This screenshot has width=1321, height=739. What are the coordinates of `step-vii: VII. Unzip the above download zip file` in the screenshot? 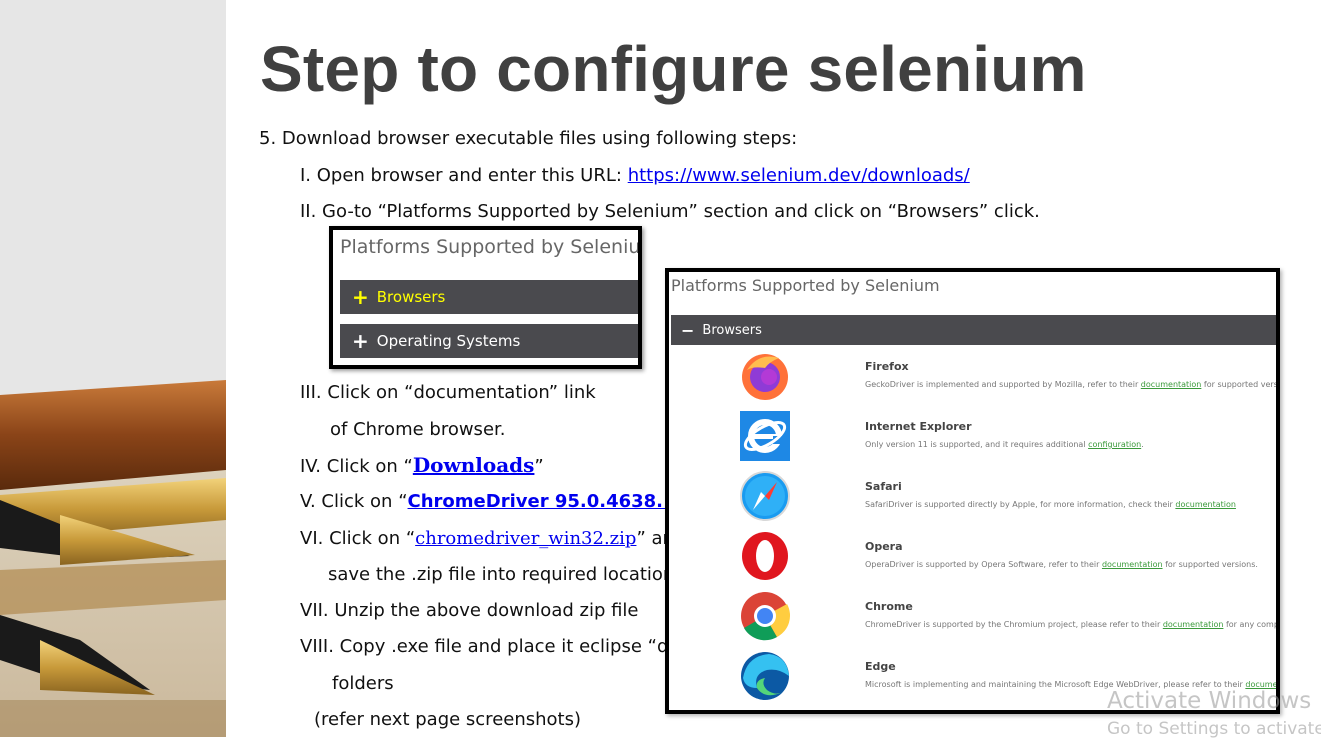 It's located at (469, 610).